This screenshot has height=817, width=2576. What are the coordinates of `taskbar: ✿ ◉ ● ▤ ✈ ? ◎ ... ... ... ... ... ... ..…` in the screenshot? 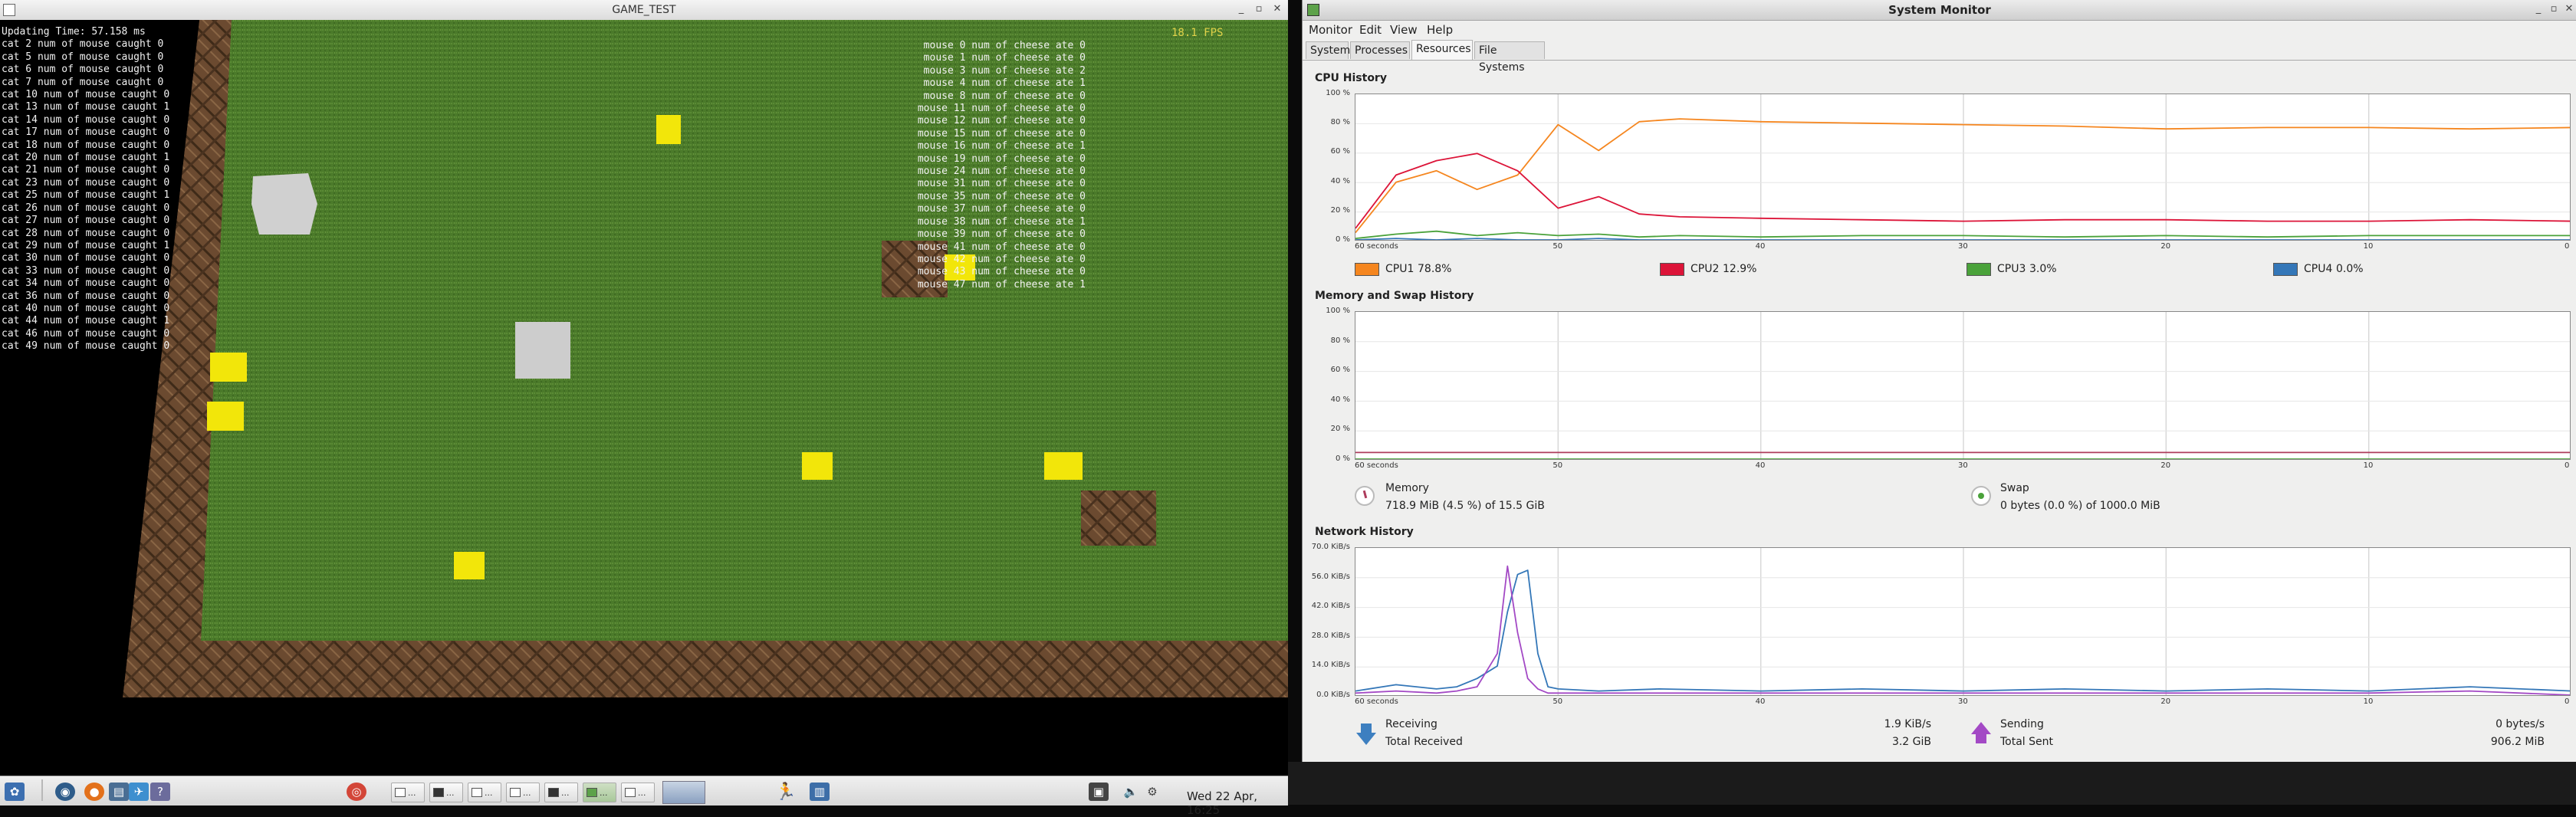 It's located at (644, 796).